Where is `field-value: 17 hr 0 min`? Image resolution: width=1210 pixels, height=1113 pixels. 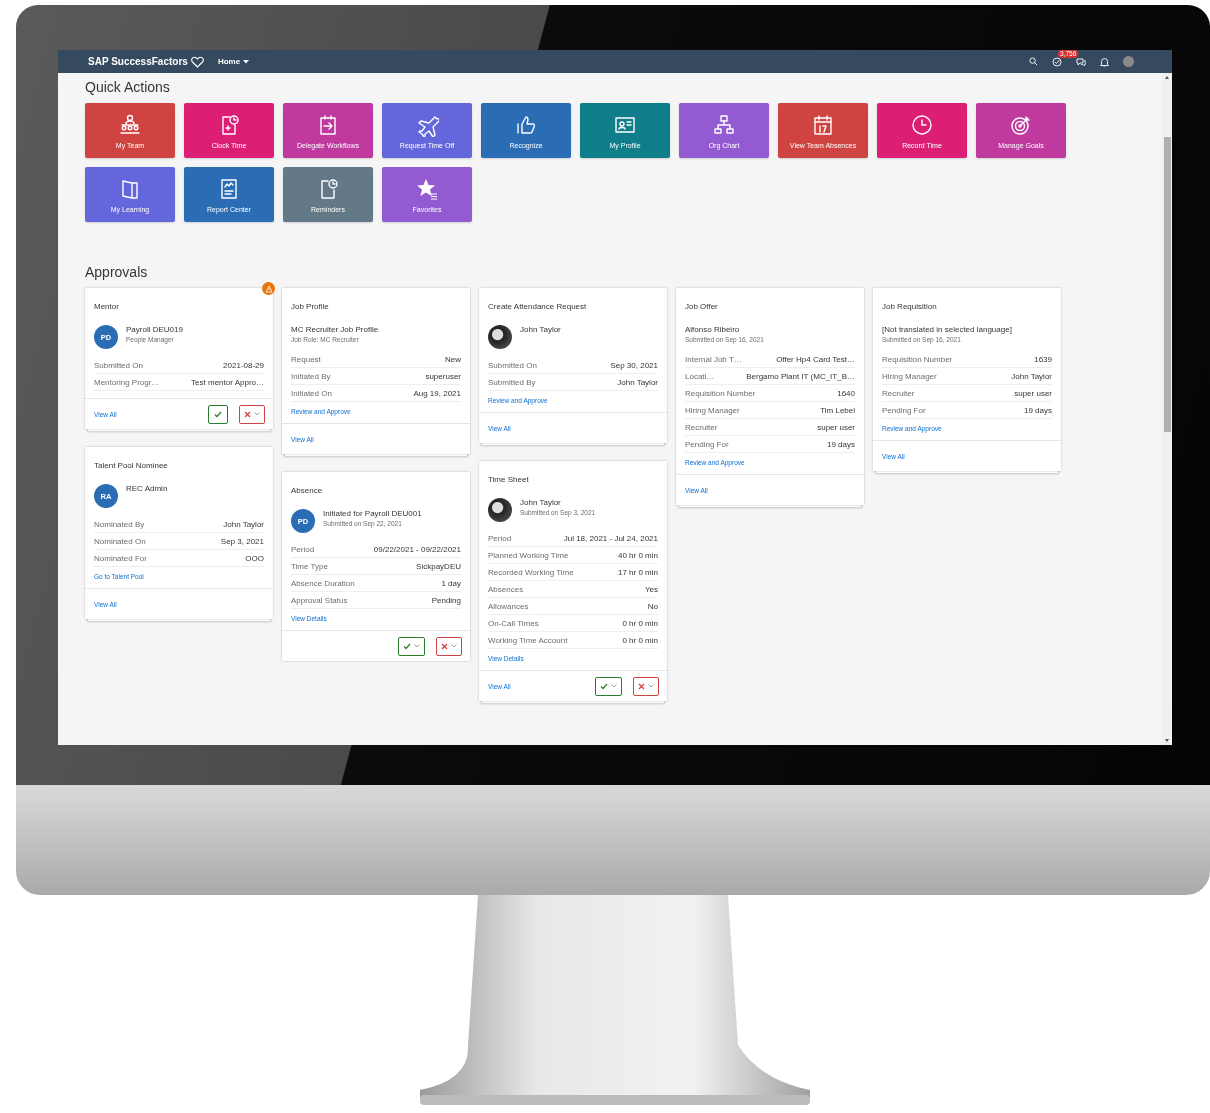
field-value: 17 hr 0 min is located at coordinates (637, 572).